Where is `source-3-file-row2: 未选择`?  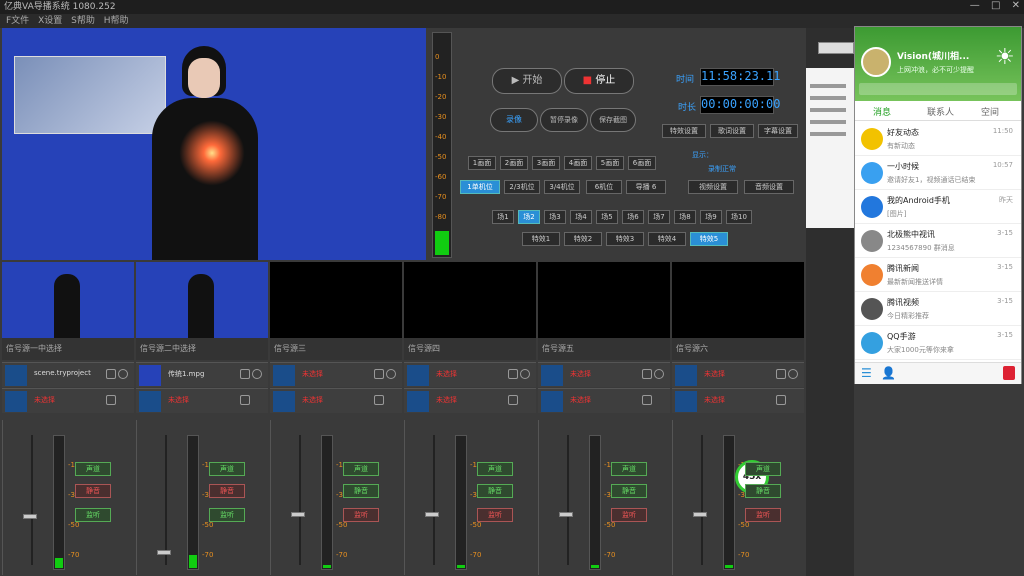 source-3-file-row2: 未选择 is located at coordinates (336, 400).